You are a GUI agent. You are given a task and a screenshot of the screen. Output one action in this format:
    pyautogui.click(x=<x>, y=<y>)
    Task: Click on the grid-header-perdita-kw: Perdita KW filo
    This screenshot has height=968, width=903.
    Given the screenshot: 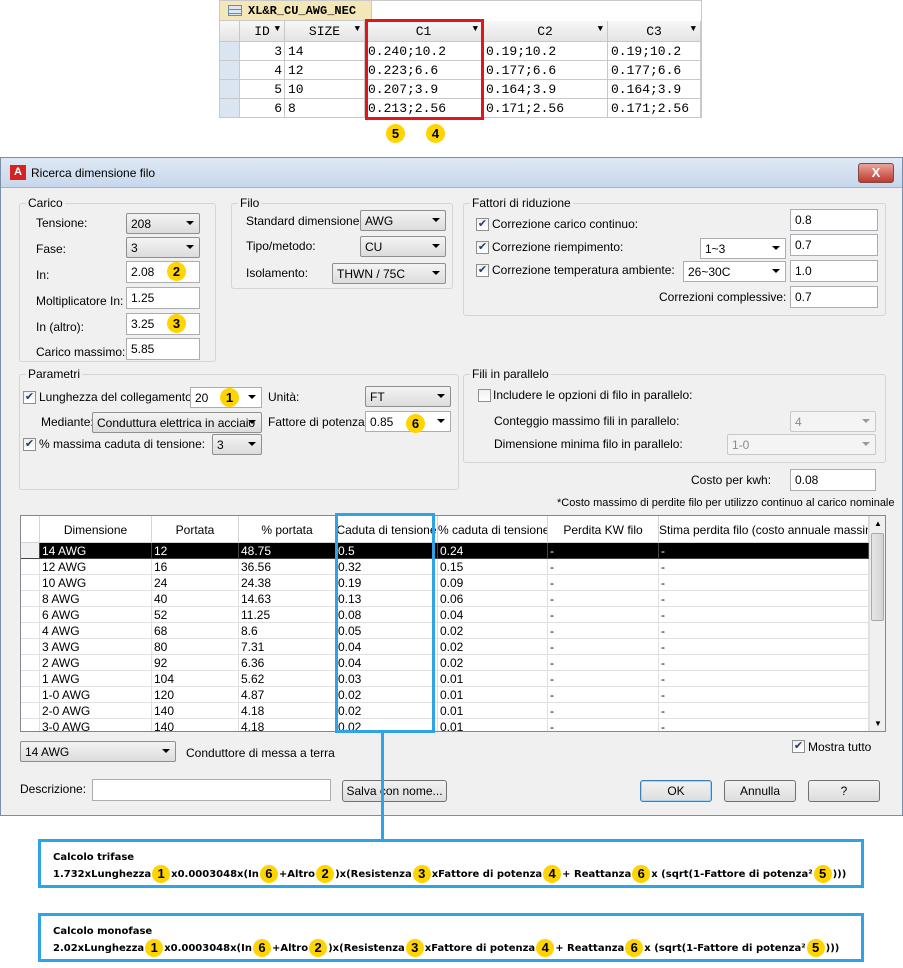 What is the action you would take?
    pyautogui.click(x=603, y=529)
    